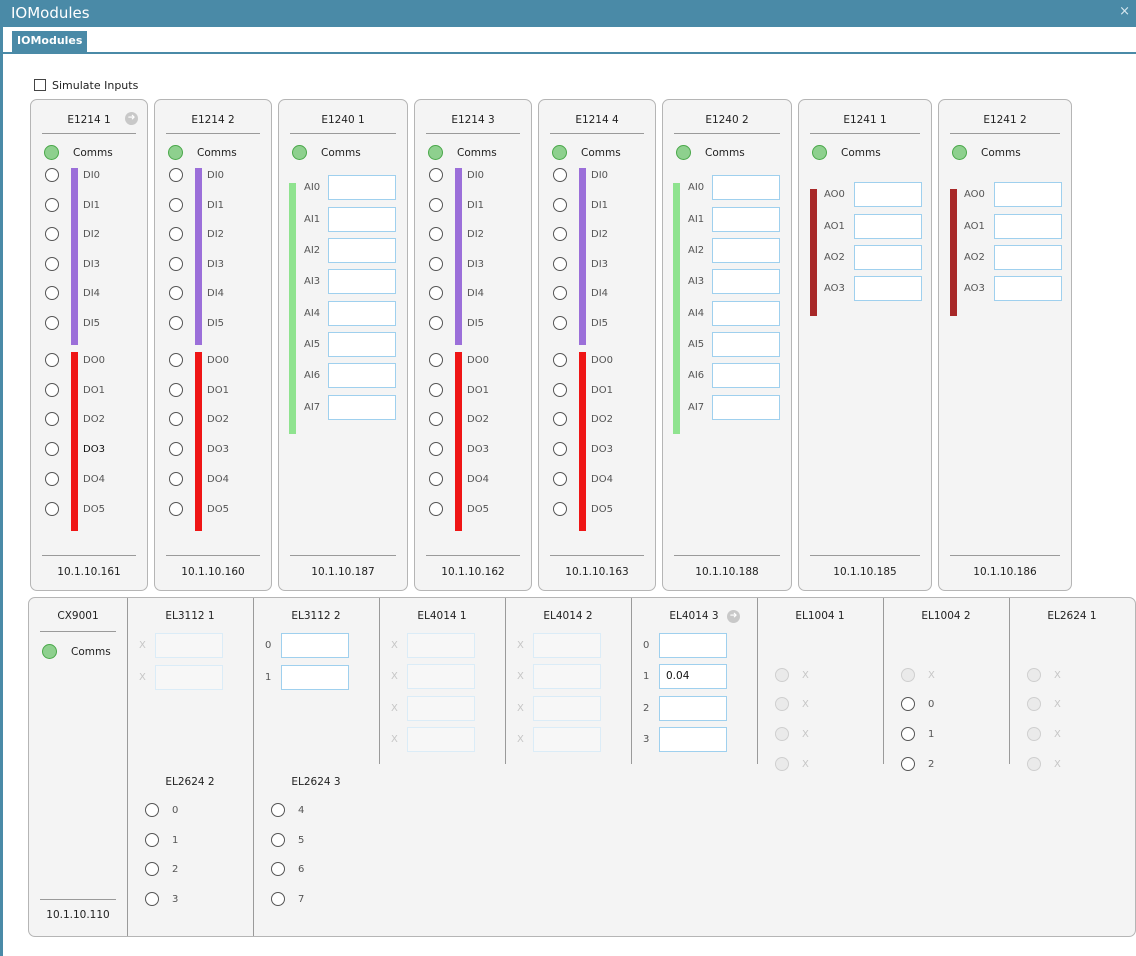 The image size is (1136, 956). Describe the element at coordinates (161, 869) in the screenshot. I see `channel-row: 2` at that location.